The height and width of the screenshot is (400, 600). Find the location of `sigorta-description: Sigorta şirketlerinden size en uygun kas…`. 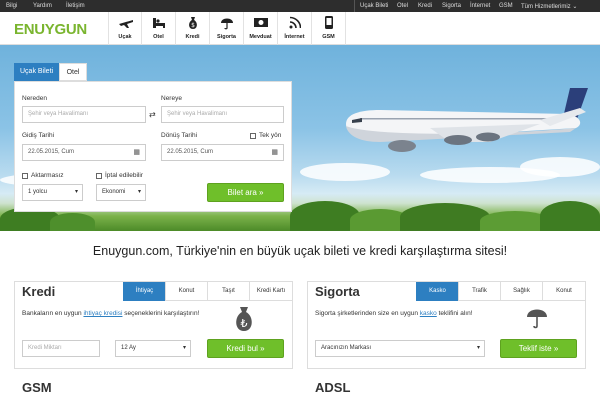

sigorta-description: Sigorta şirketlerinden size en uygun kas… is located at coordinates (394, 313).